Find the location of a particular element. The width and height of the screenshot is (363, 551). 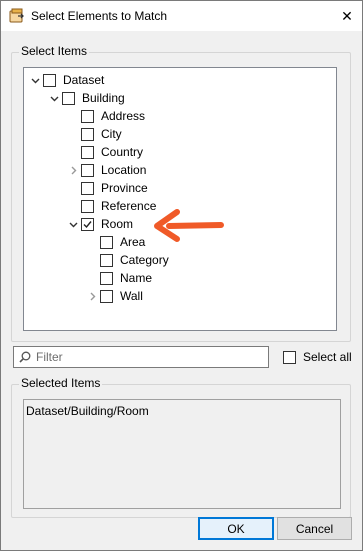

tree-item-name: Name is located at coordinates (118, 278).